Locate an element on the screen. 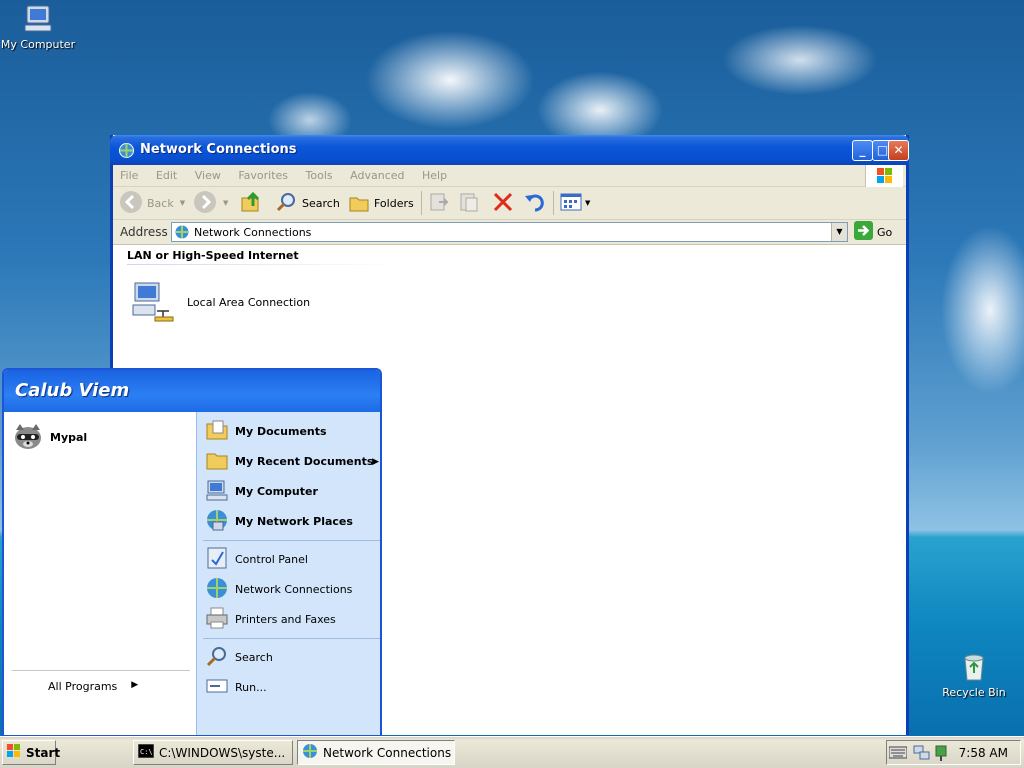  all-programs-label: All Programs is located at coordinates (83, 686).